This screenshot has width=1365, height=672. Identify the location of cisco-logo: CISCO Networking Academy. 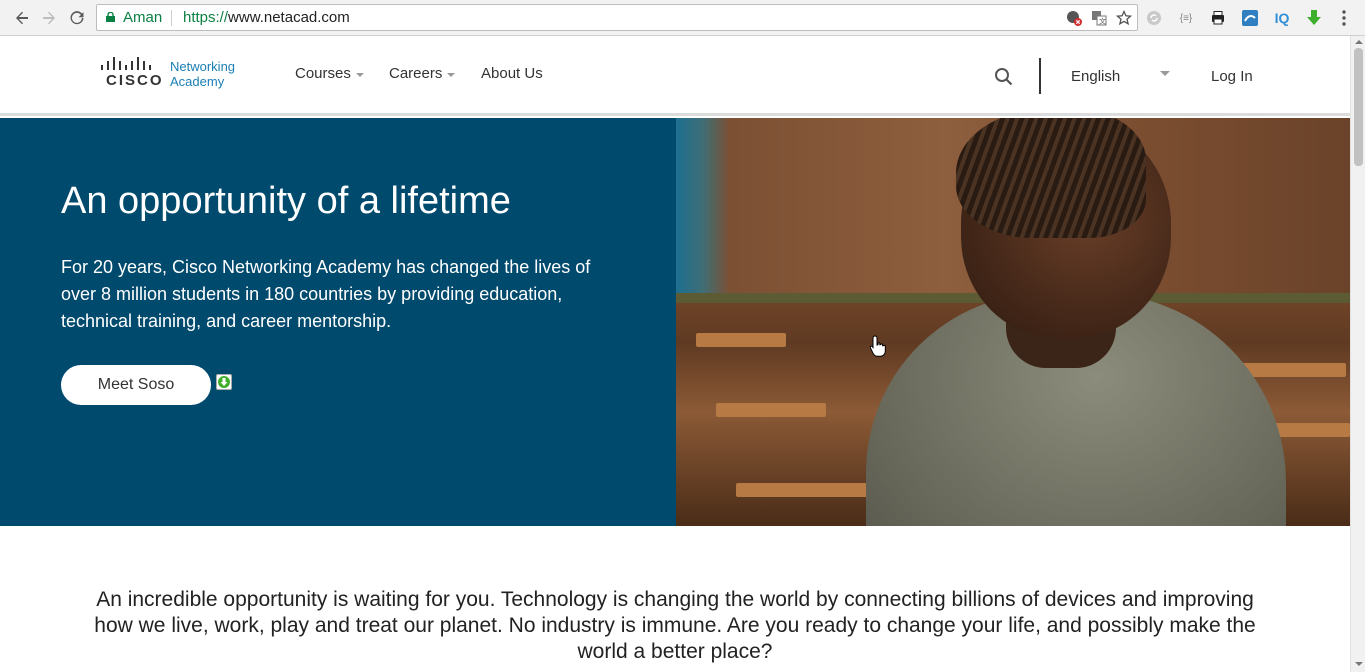
(171, 75).